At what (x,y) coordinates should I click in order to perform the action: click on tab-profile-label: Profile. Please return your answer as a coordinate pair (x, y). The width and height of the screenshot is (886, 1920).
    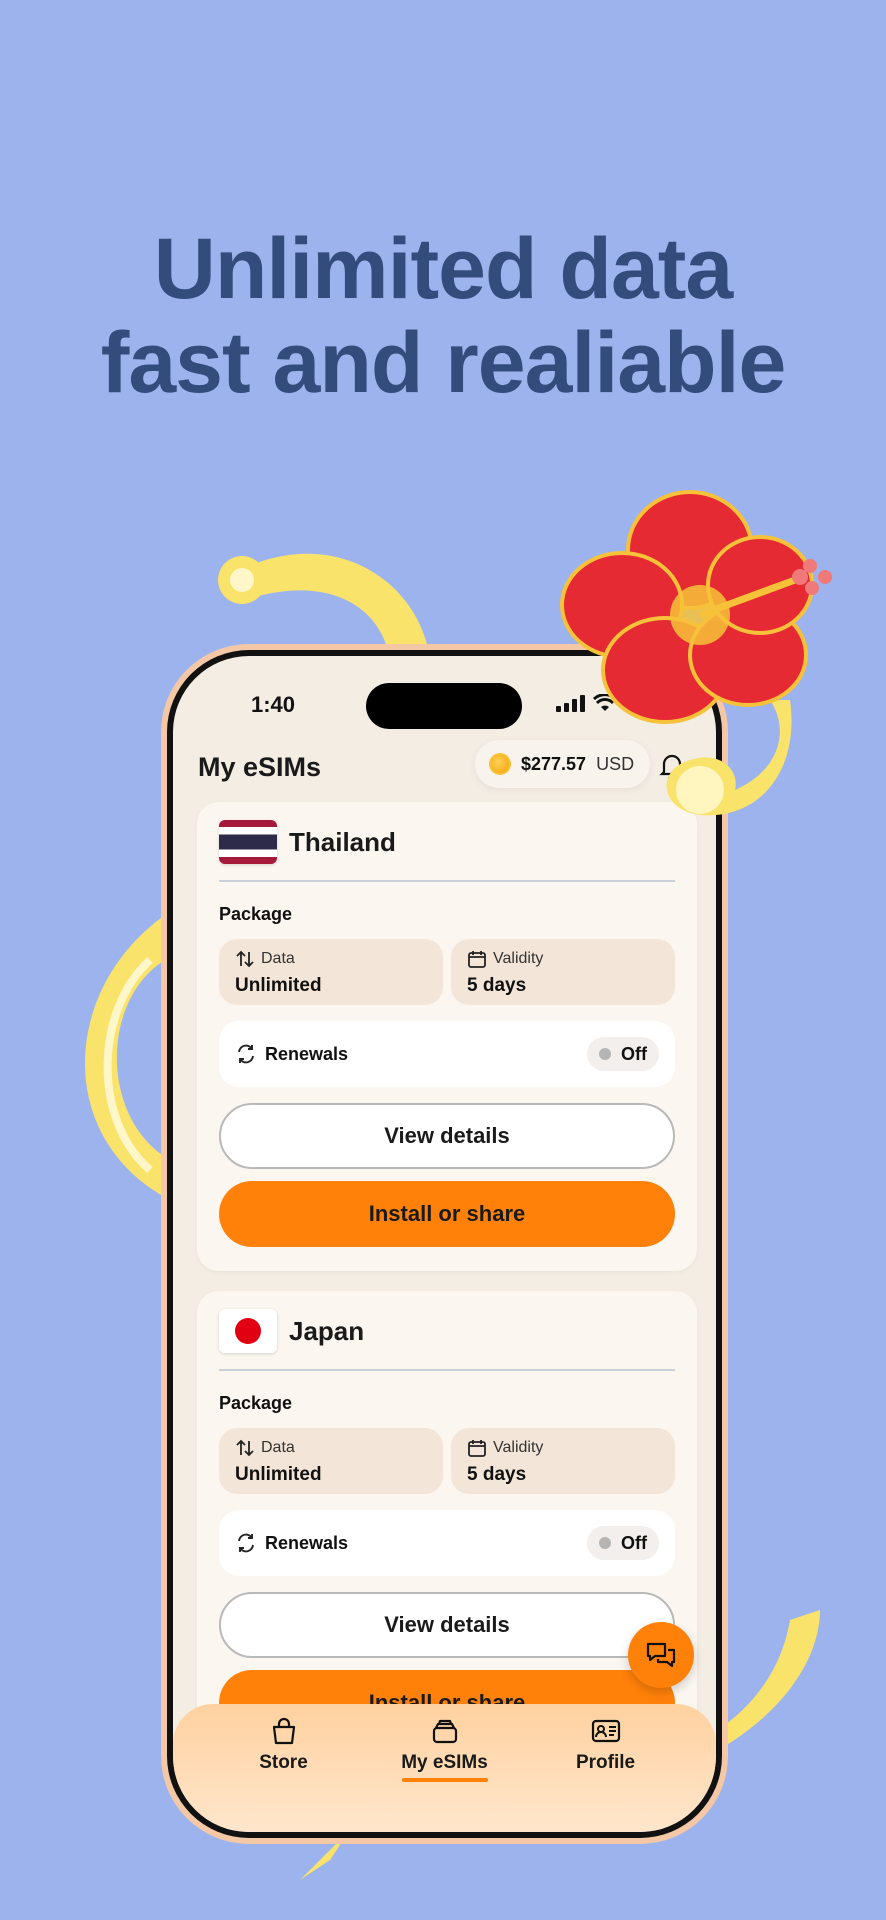
    Looking at the image, I should click on (605, 1762).